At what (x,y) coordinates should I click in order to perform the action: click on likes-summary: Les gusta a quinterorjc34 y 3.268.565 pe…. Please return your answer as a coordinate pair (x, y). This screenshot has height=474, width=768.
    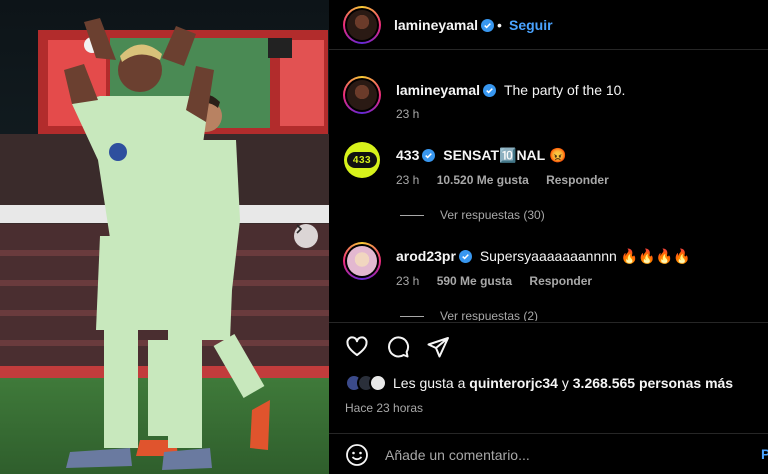
    Looking at the image, I should click on (539, 383).